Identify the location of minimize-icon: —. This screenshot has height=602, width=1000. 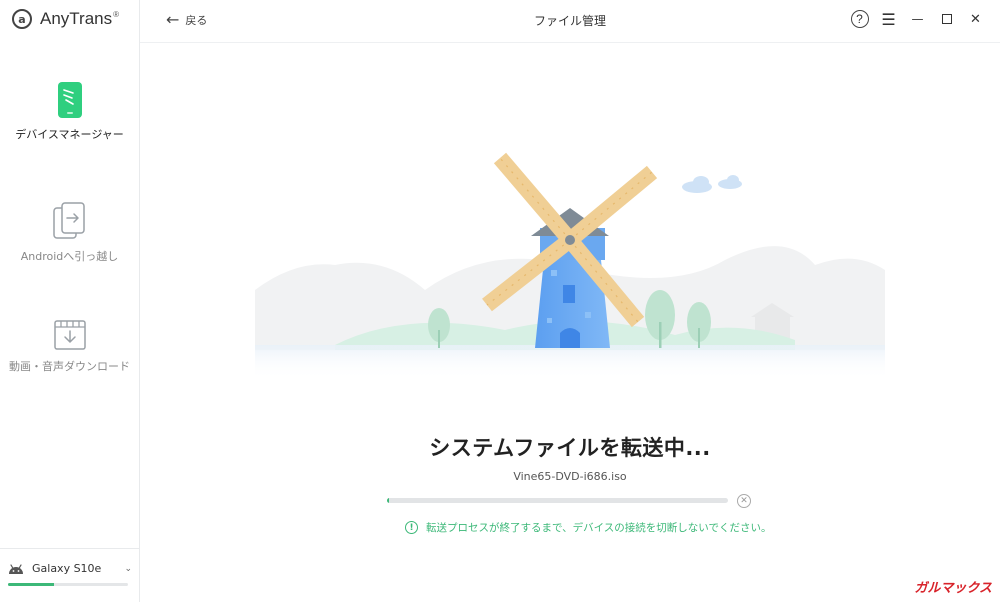
(917, 19).